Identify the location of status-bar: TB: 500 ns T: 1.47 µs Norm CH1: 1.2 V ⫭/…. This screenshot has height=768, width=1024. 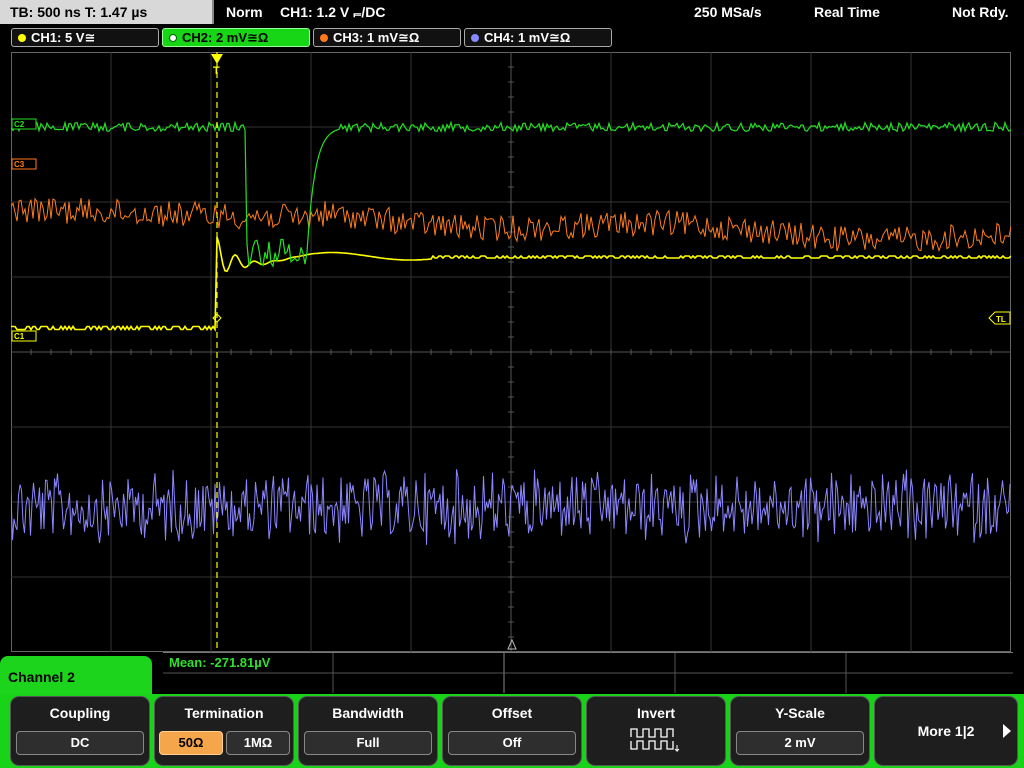
(512, 13).